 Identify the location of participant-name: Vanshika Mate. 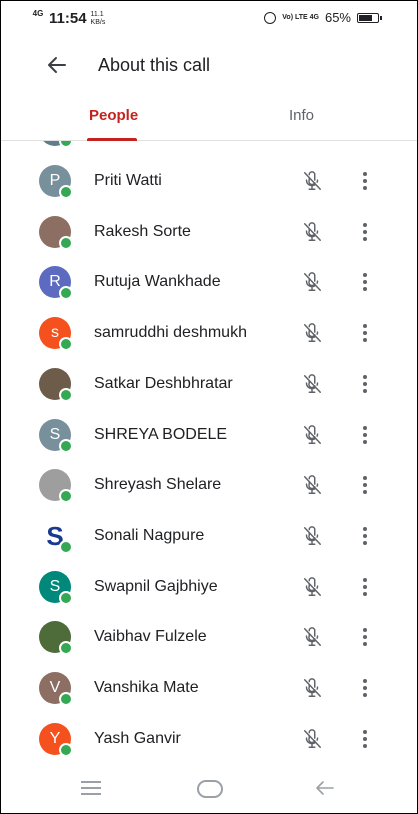
(146, 687).